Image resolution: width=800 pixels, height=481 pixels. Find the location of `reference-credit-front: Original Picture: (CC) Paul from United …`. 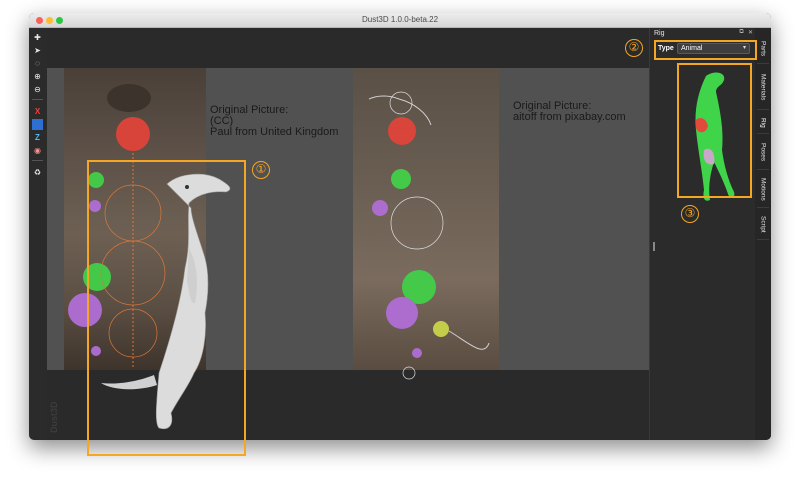

reference-credit-front: Original Picture: (CC) Paul from United … is located at coordinates (274, 121).